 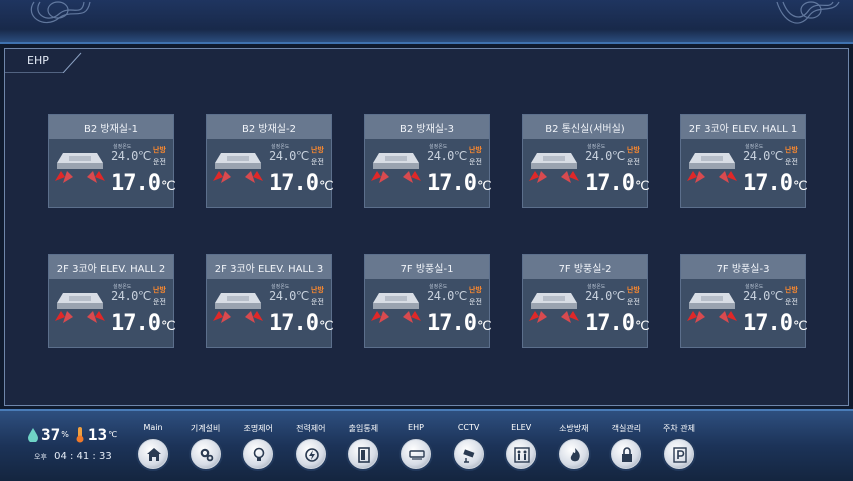 I want to click on nav-item: Main, so click(x=153, y=451).